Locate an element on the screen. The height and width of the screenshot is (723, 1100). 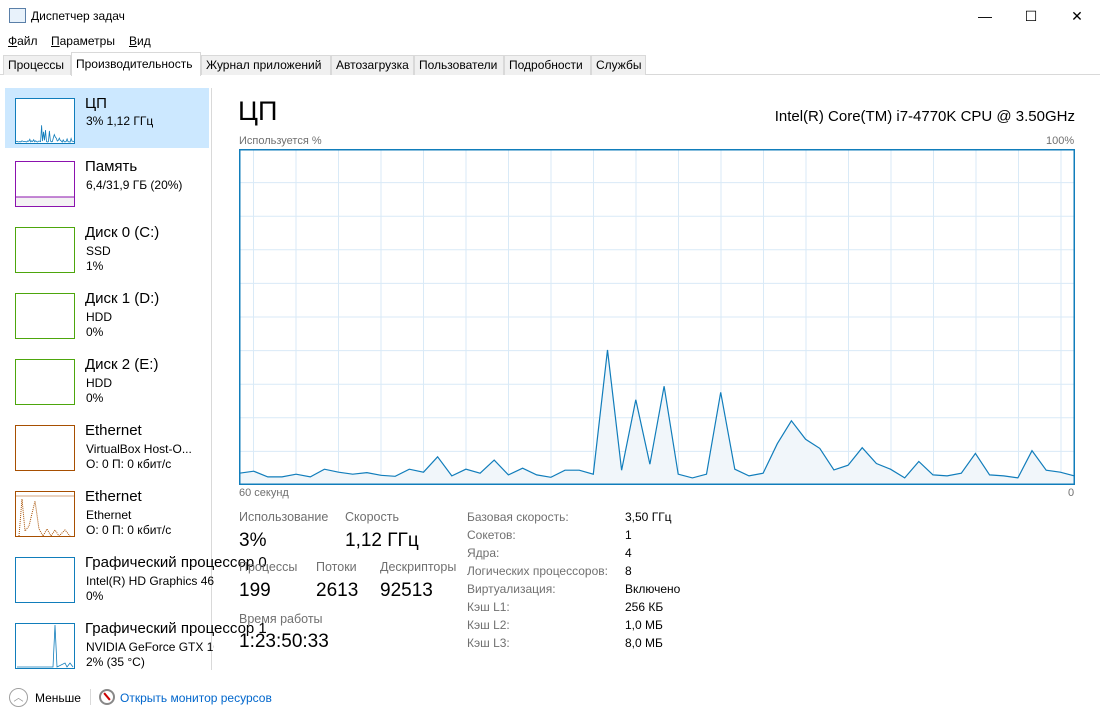
resource-monitor-icon is located at coordinates (107, 697).